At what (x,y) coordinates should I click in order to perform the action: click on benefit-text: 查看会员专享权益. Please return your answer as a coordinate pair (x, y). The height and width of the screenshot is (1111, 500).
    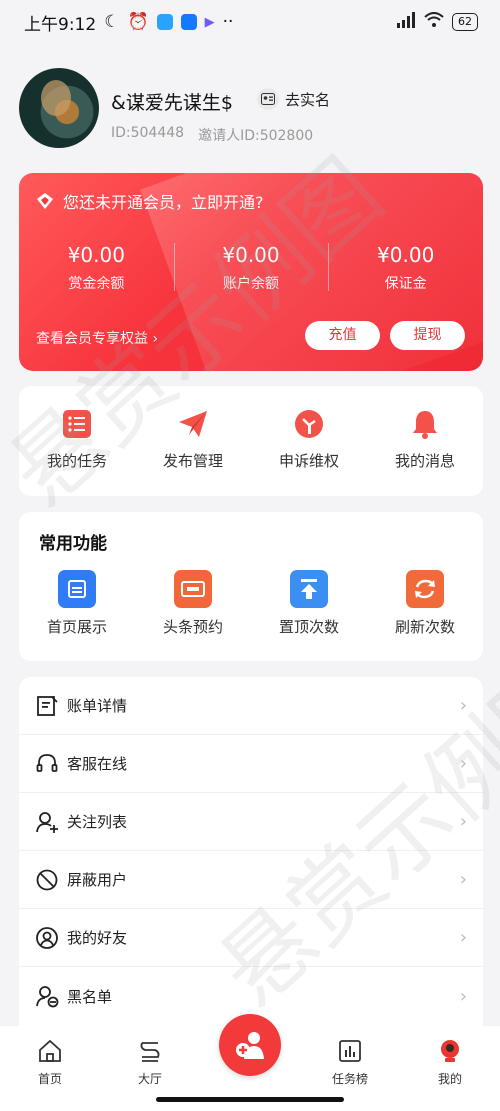
    Looking at the image, I should click on (92, 339).